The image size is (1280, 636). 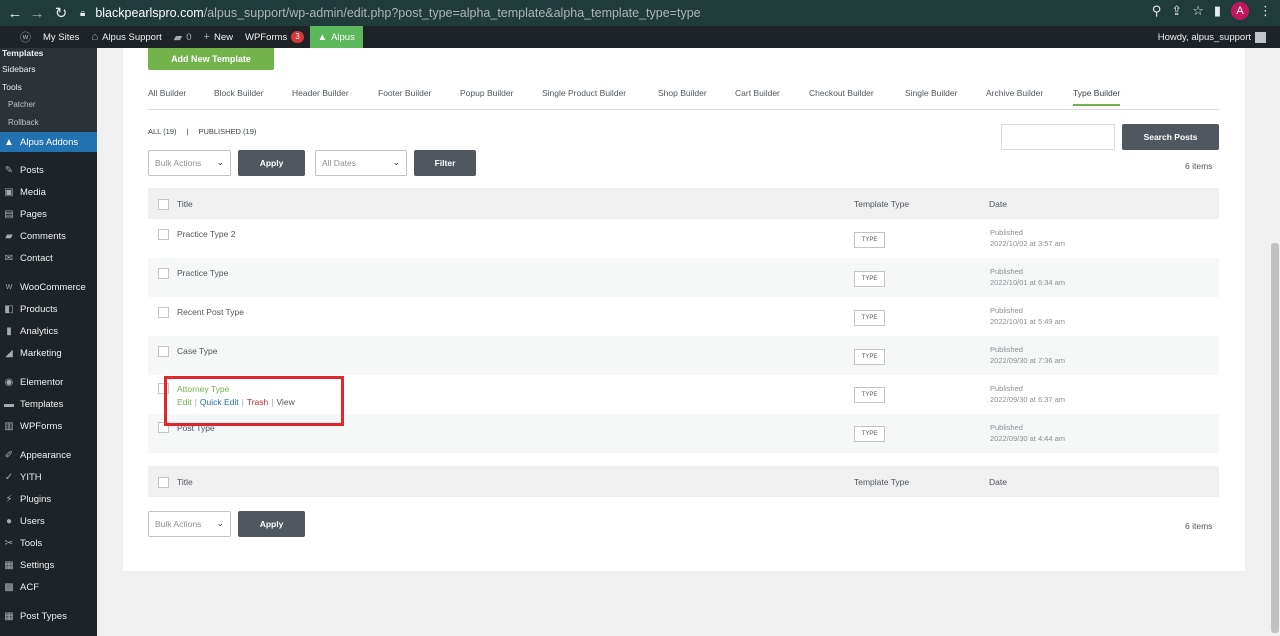 What do you see at coordinates (37, 13) in the screenshot?
I see `forward-arrow-icon: →` at bounding box center [37, 13].